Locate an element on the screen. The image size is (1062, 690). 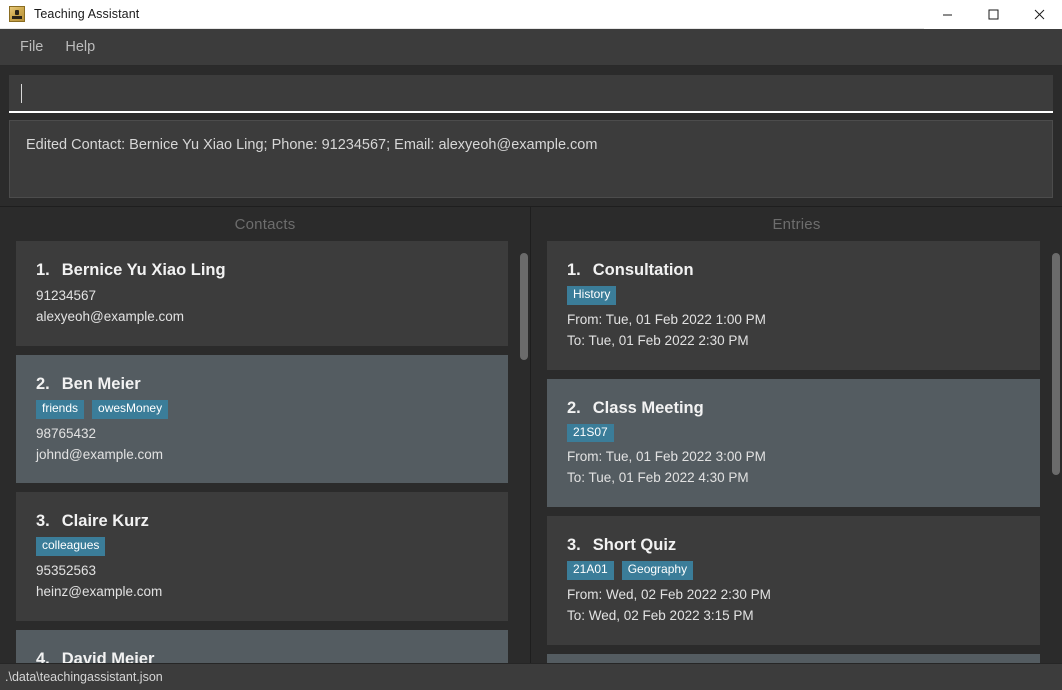
contact-card-phone: 91234567 is located at coordinates (66, 295).